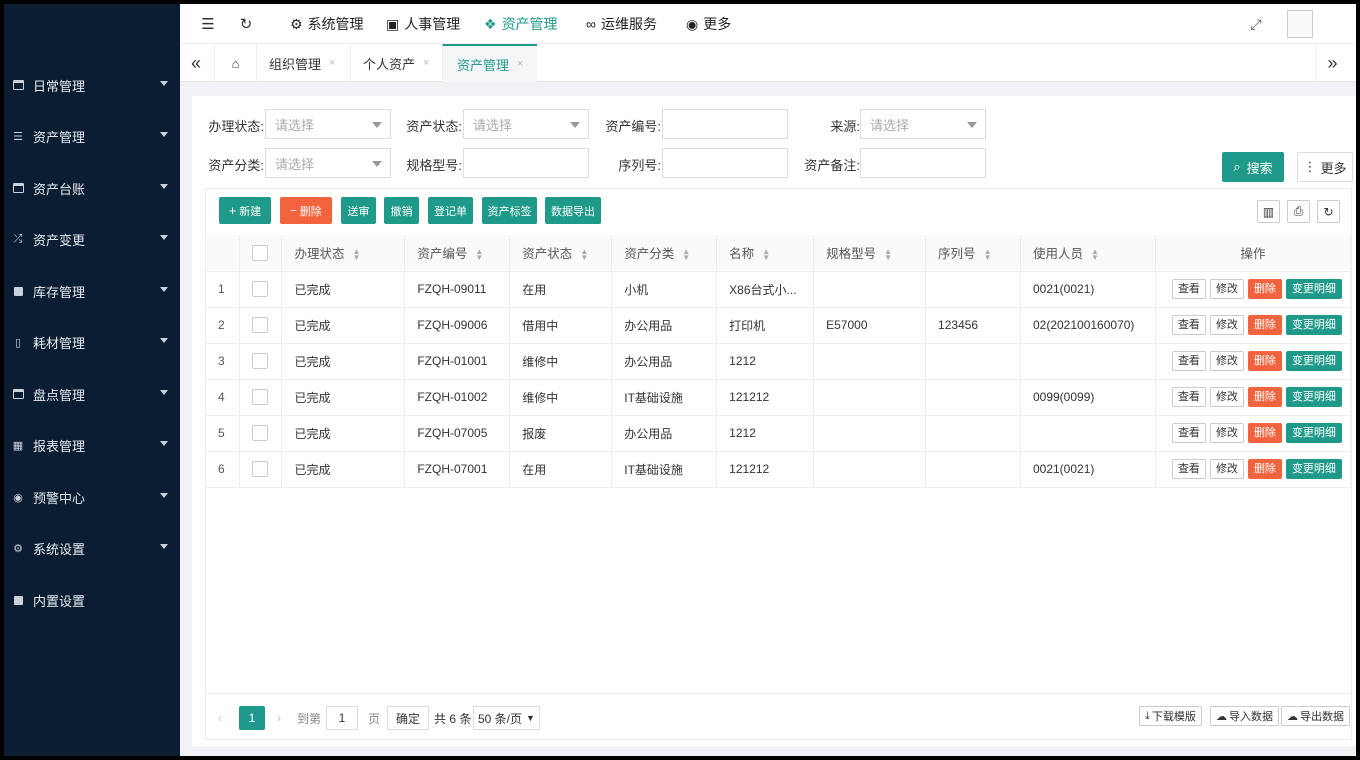  Describe the element at coordinates (506, 718) in the screenshot. I see `page-size-select: 50 条/页 ▼` at that location.